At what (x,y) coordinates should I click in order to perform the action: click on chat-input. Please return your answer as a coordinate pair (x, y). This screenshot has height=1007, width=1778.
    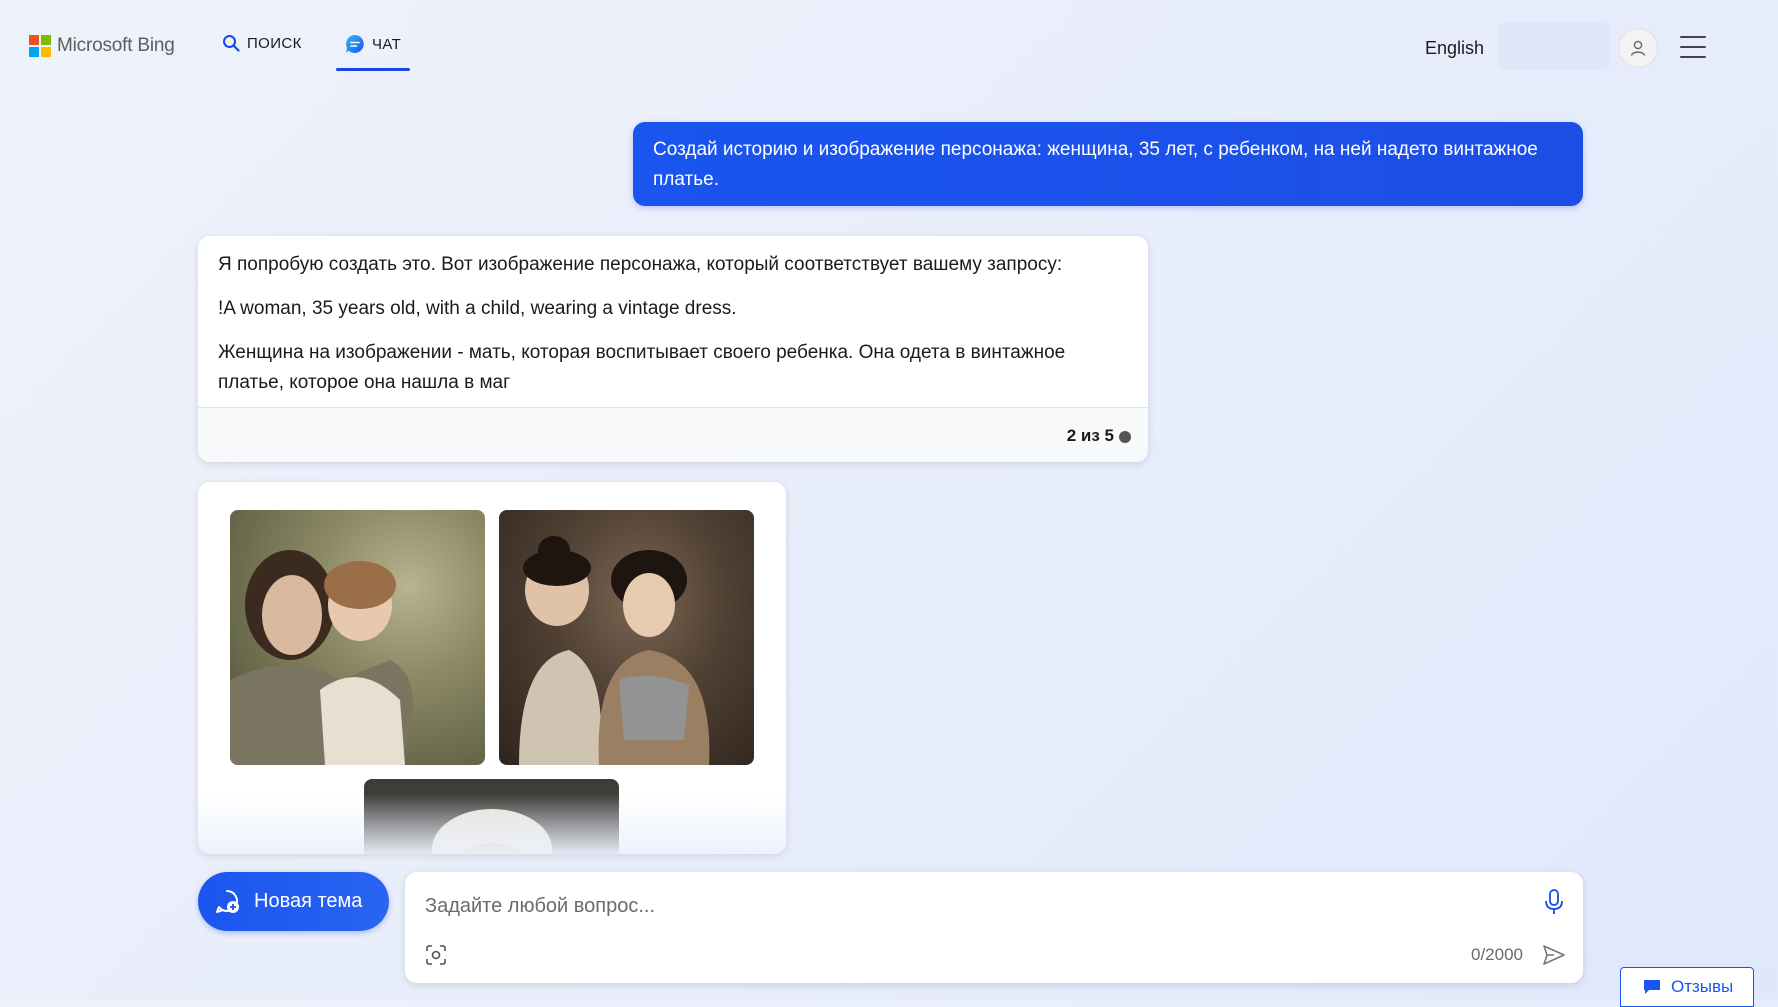
    Looking at the image, I should click on (965, 906).